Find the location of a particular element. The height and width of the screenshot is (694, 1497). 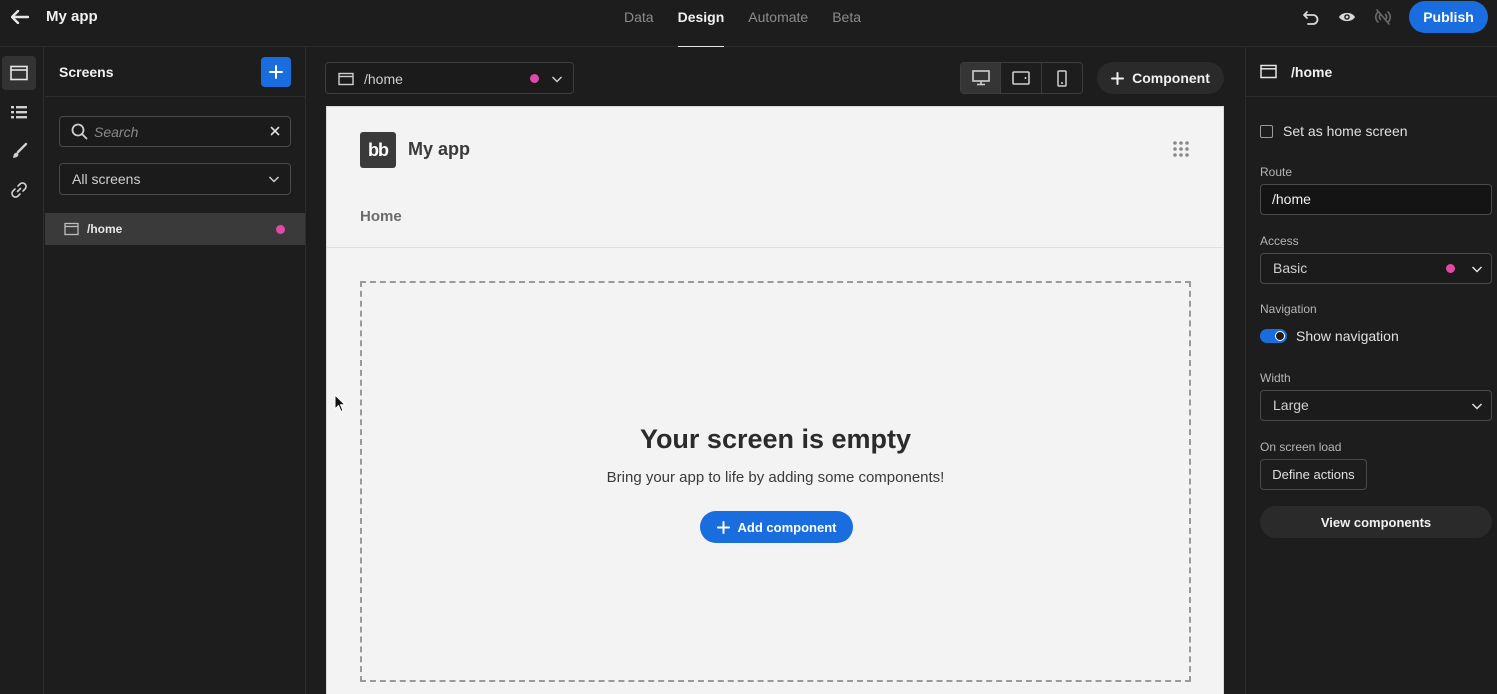

home-screen-label: Set as home screen is located at coordinates (1345, 131).